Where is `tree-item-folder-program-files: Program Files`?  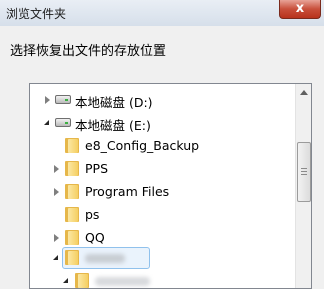 tree-item-folder-program-files: Program Files is located at coordinates (162, 192).